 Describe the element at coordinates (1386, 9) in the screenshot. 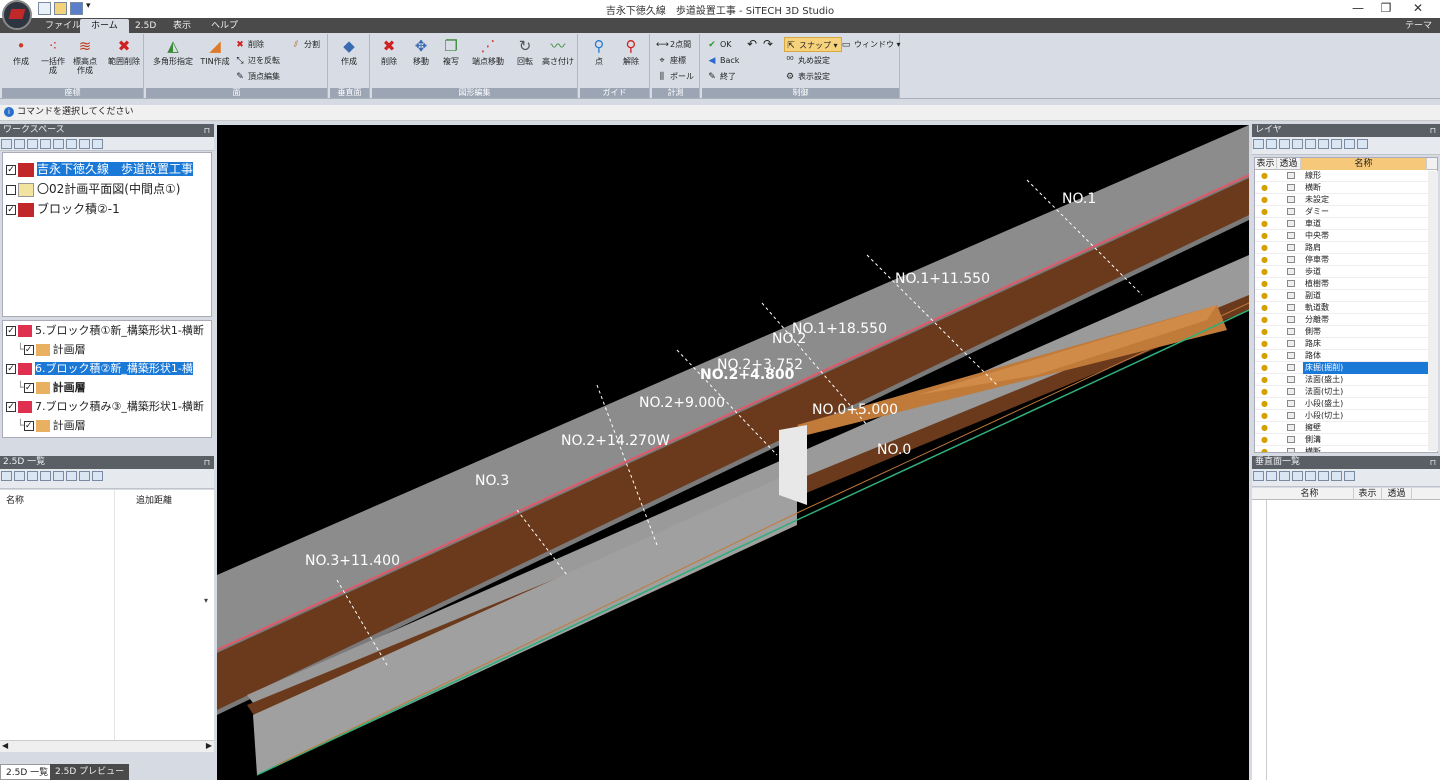

I see `restore-button: ❐` at that location.